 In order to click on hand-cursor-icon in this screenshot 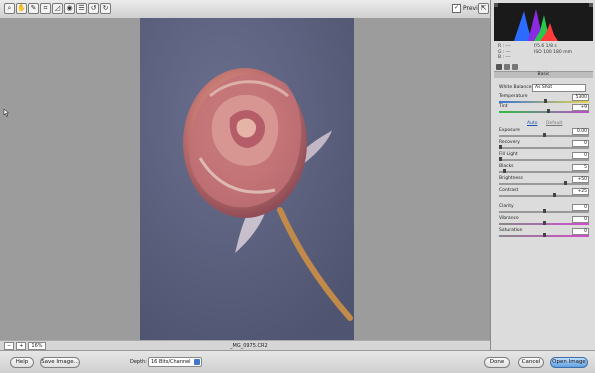, I will do `click(6, 113)`.